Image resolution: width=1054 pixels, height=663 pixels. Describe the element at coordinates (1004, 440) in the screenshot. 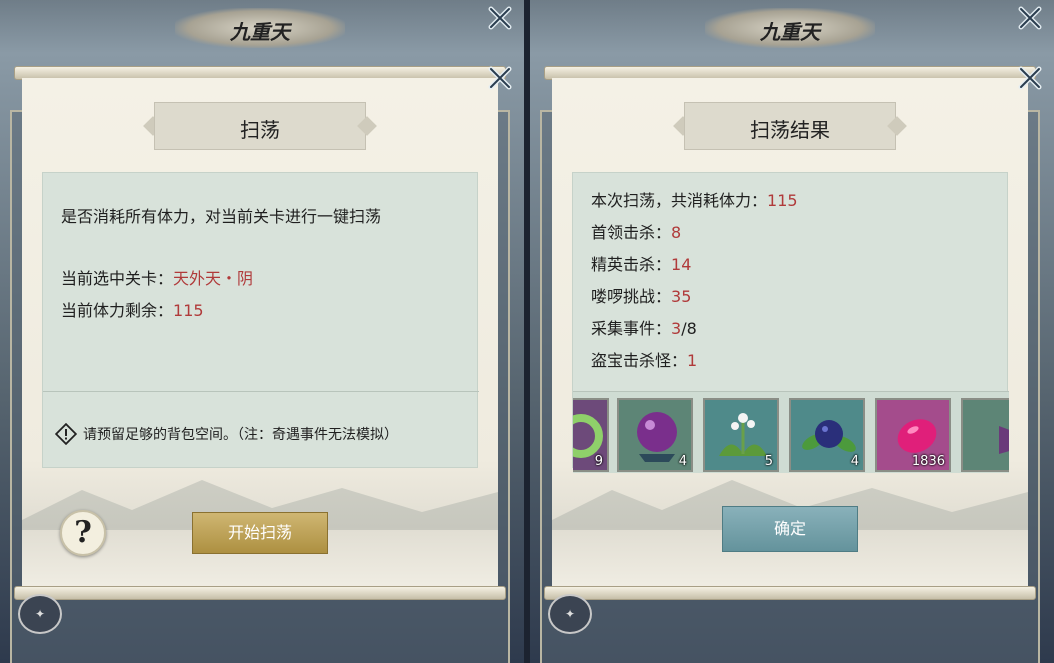

I see `purple-crystal-icon` at that location.